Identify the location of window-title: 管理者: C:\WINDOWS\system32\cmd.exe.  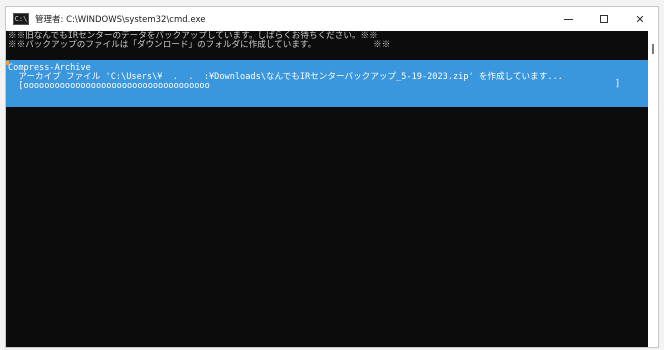
(120, 20).